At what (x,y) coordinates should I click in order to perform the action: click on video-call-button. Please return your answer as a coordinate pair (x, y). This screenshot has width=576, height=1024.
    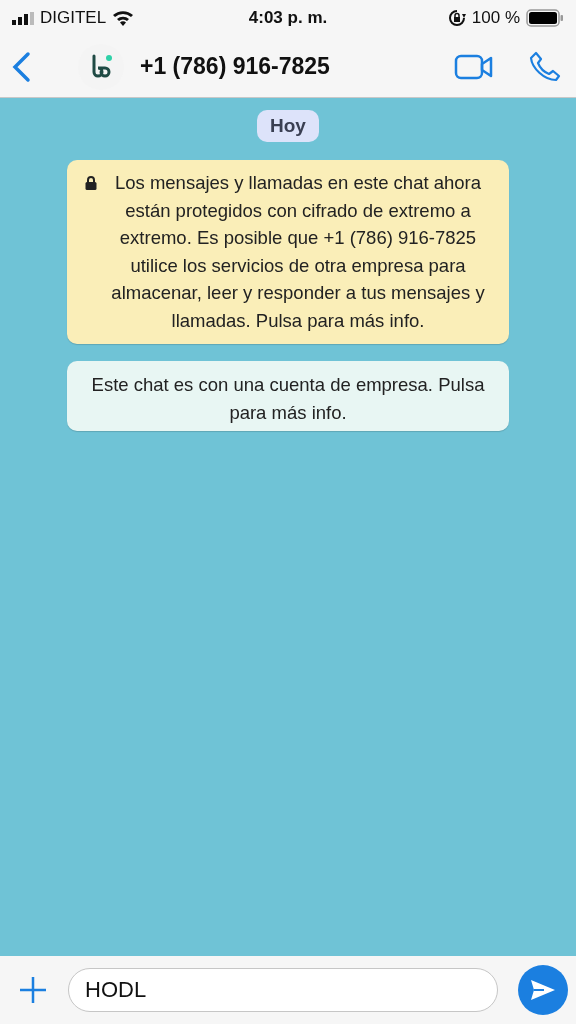
    Looking at the image, I should click on (474, 66).